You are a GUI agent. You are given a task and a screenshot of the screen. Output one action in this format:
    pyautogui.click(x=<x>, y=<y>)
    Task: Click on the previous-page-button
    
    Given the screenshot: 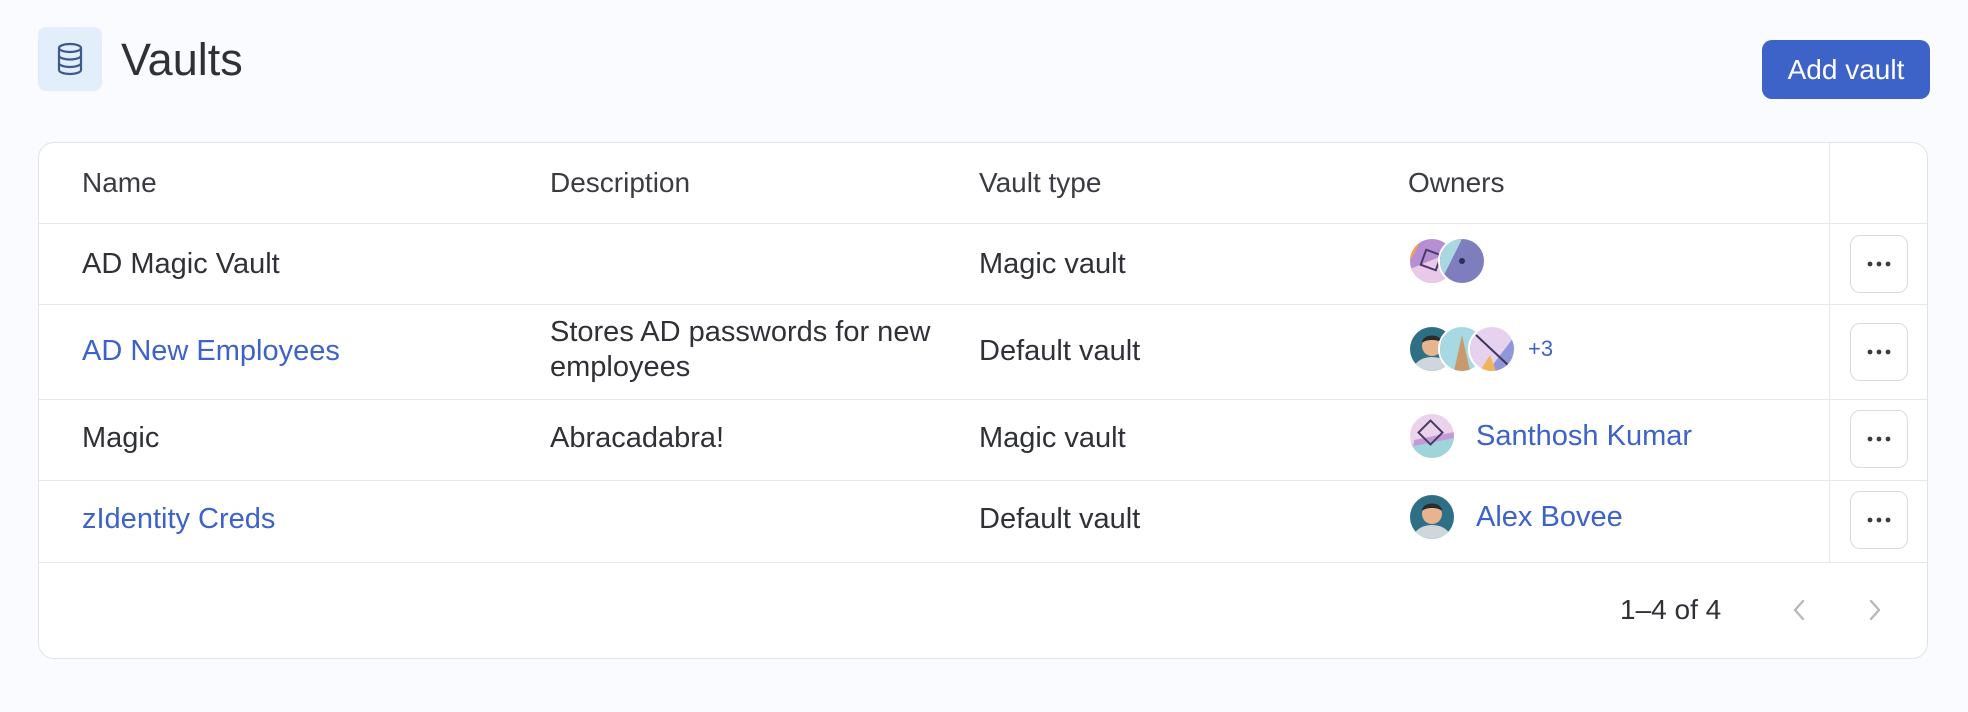 What is the action you would take?
    pyautogui.click(x=1799, y=610)
    